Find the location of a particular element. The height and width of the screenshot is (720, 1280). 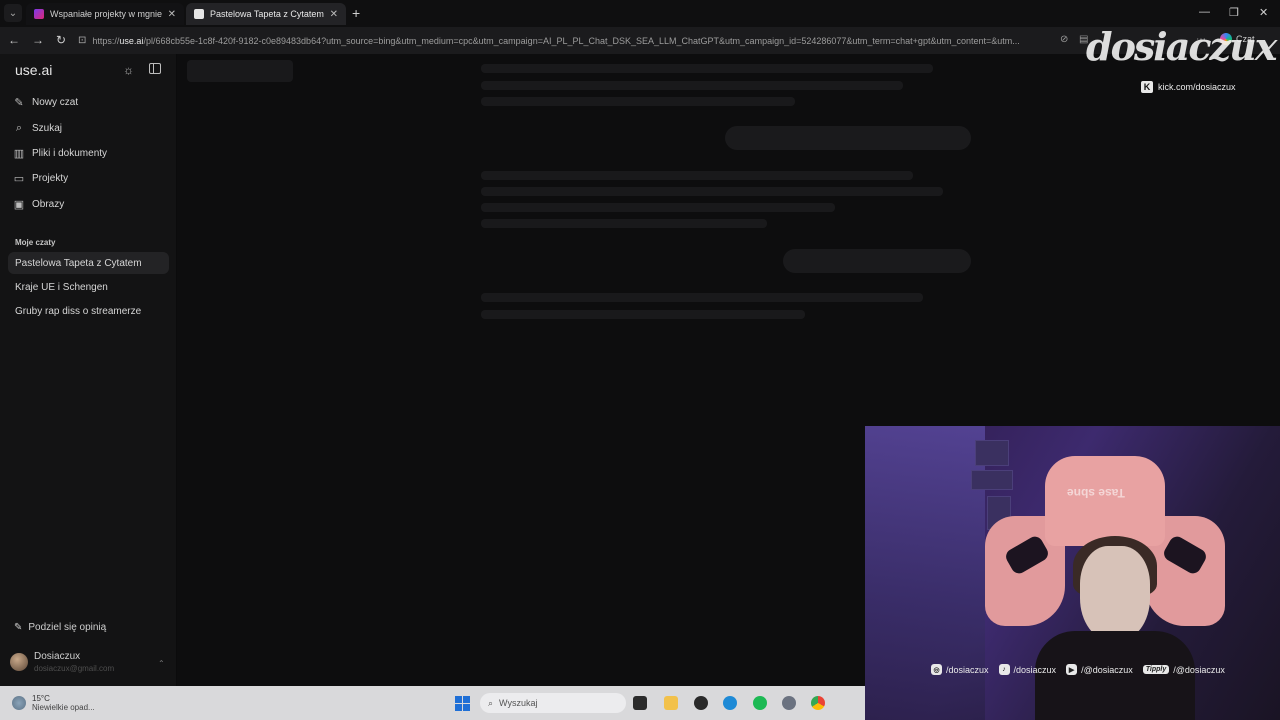

feedback-icon: ✎ is located at coordinates (18, 627).